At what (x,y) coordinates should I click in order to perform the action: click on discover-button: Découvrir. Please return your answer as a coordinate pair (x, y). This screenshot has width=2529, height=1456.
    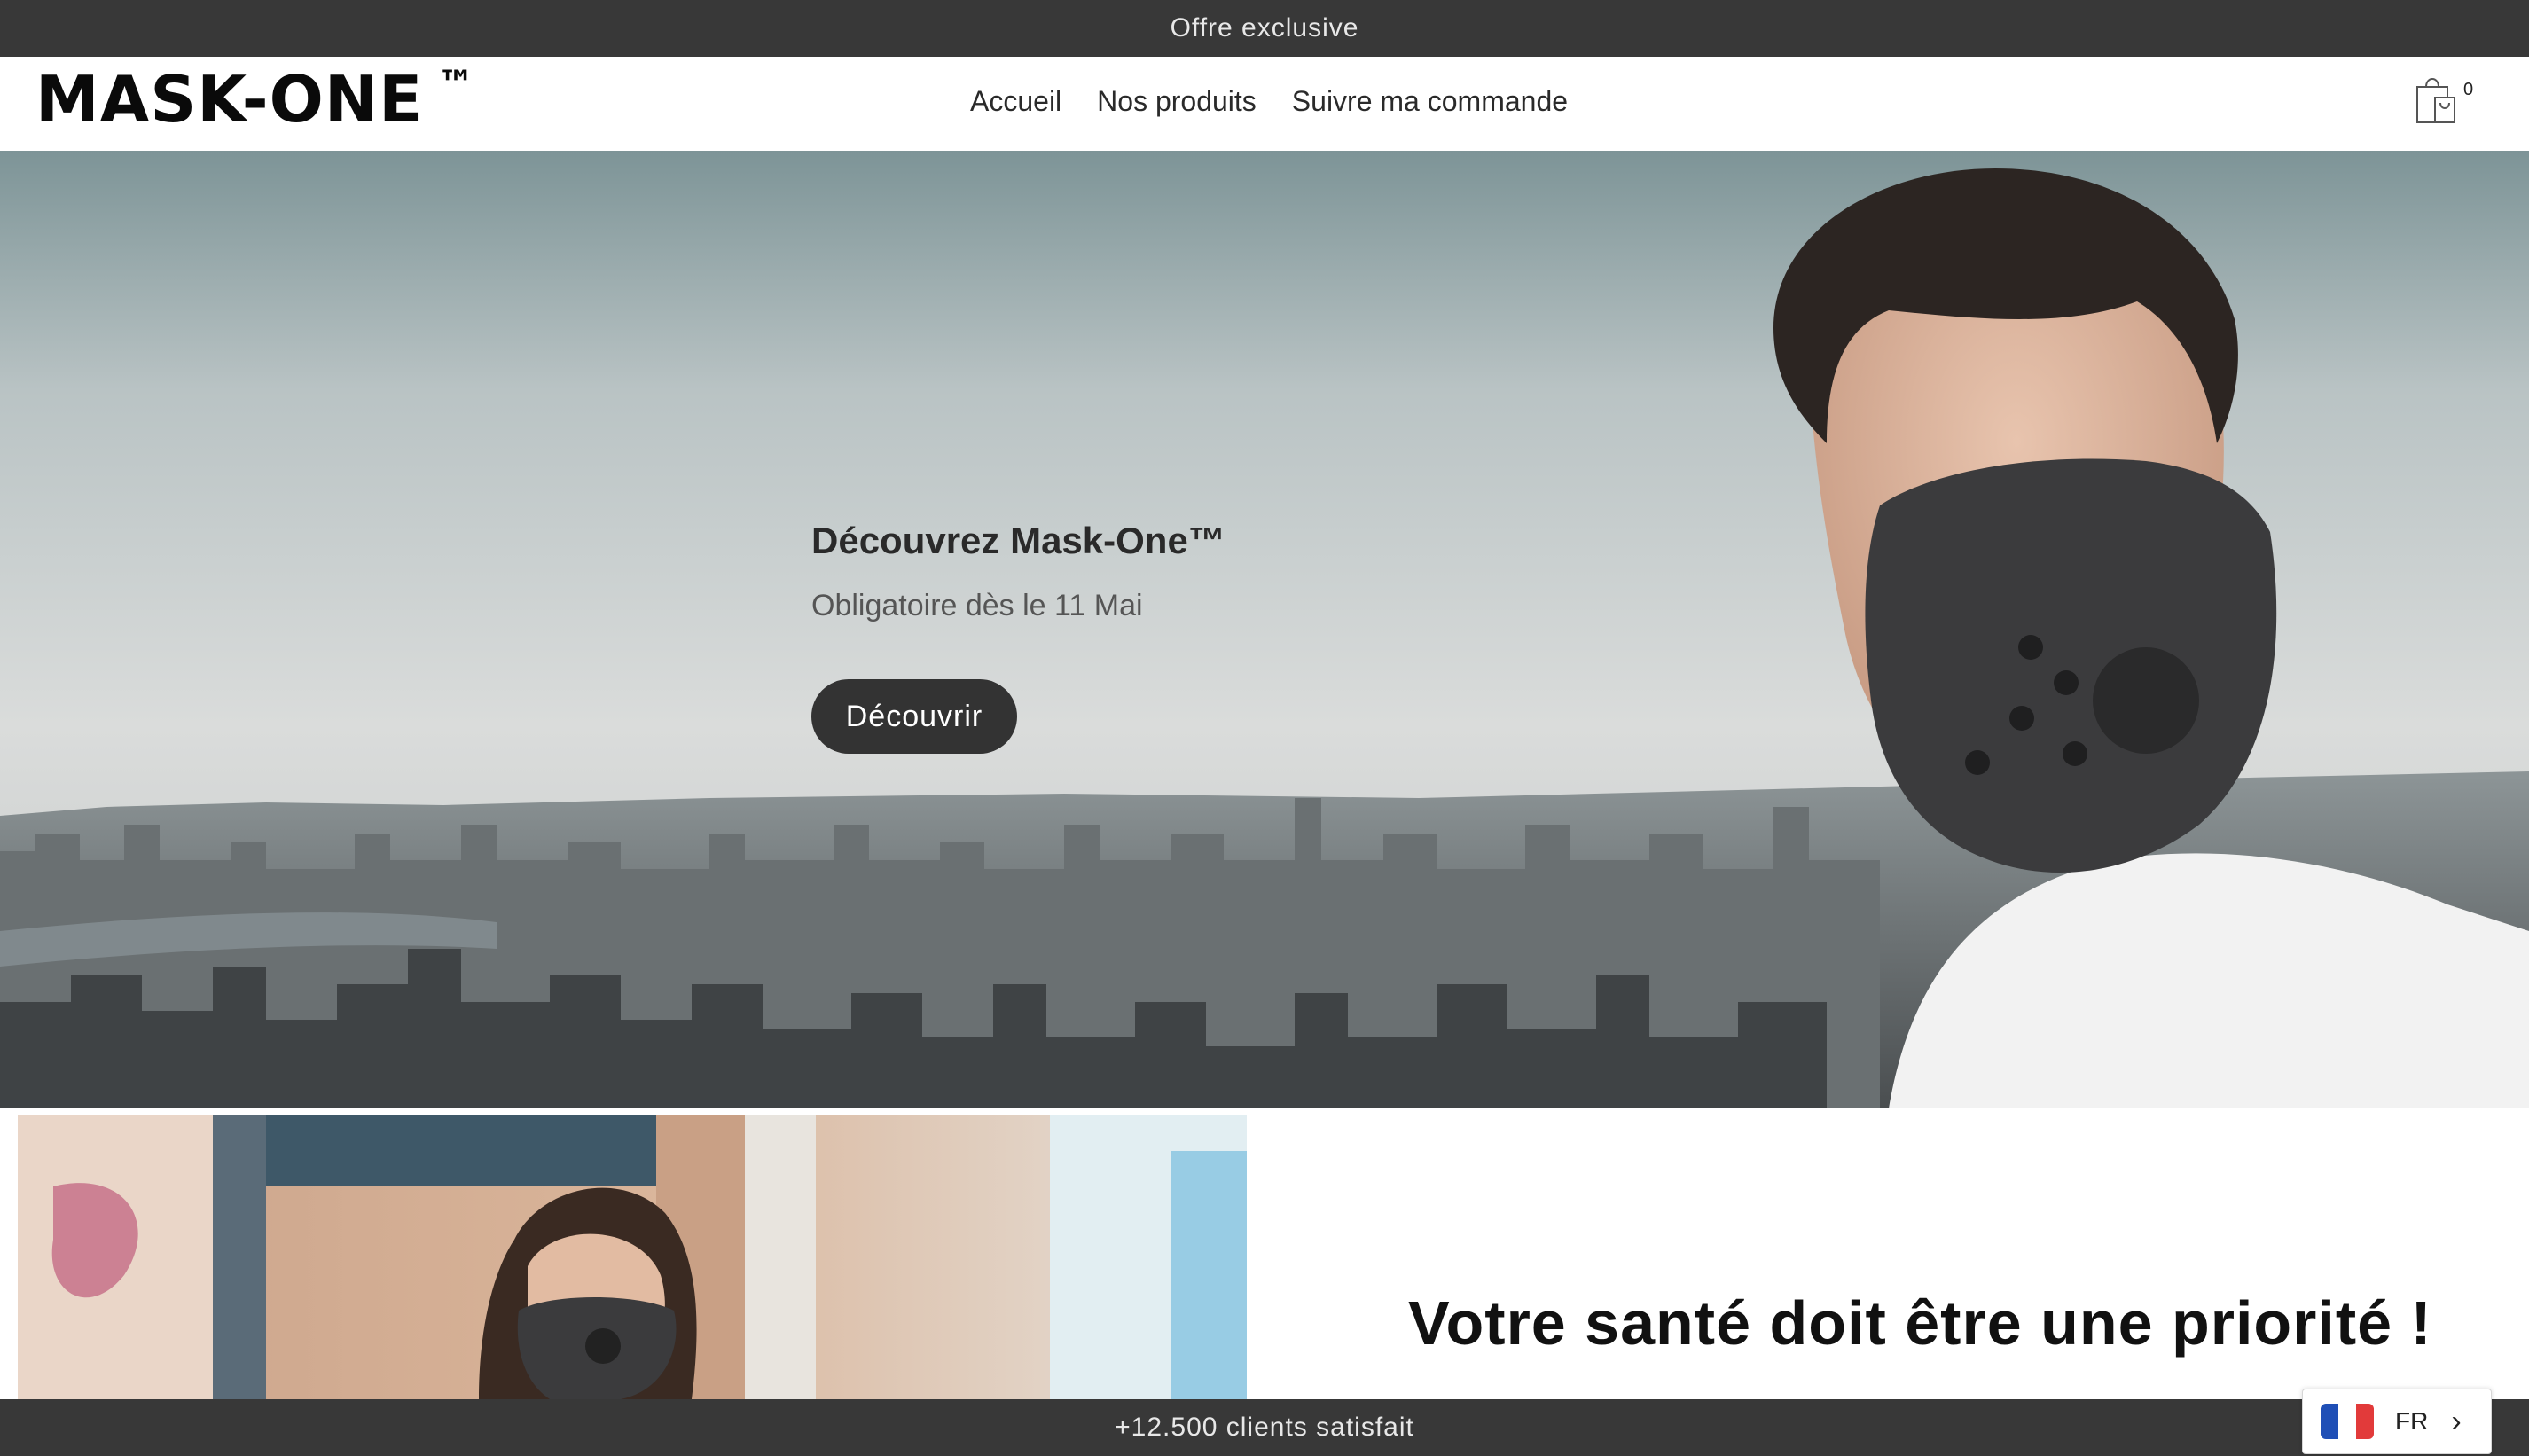
    Looking at the image, I should click on (914, 716).